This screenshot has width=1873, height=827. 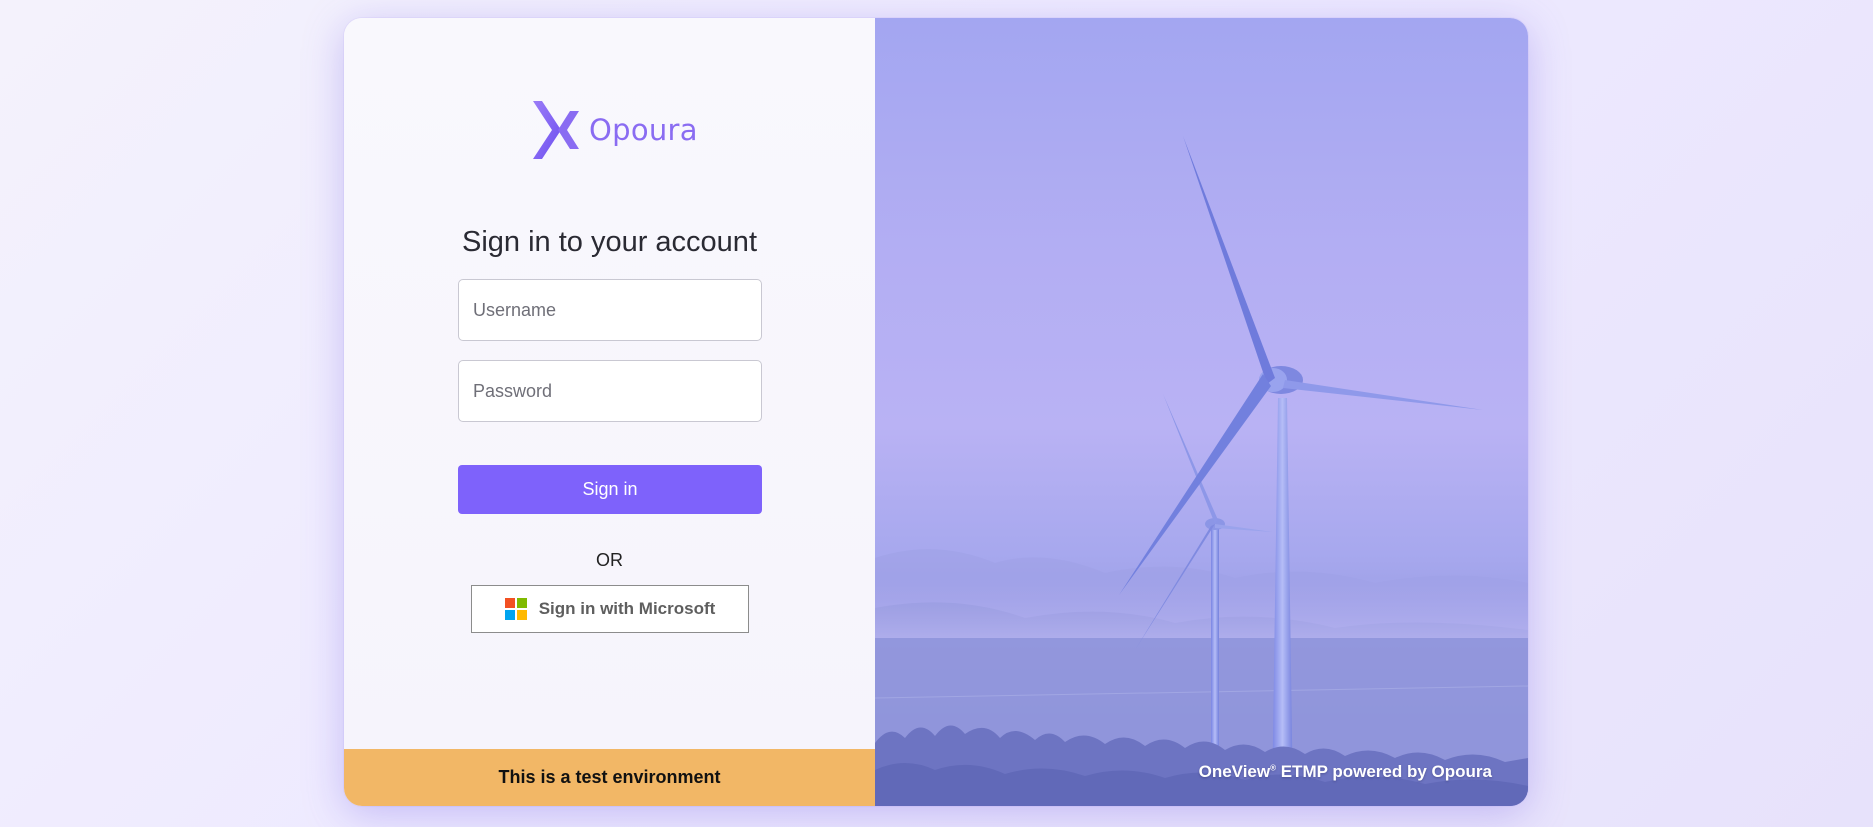 I want to click on footer-rest: ETMP powered by Opoura, so click(x=1384, y=771).